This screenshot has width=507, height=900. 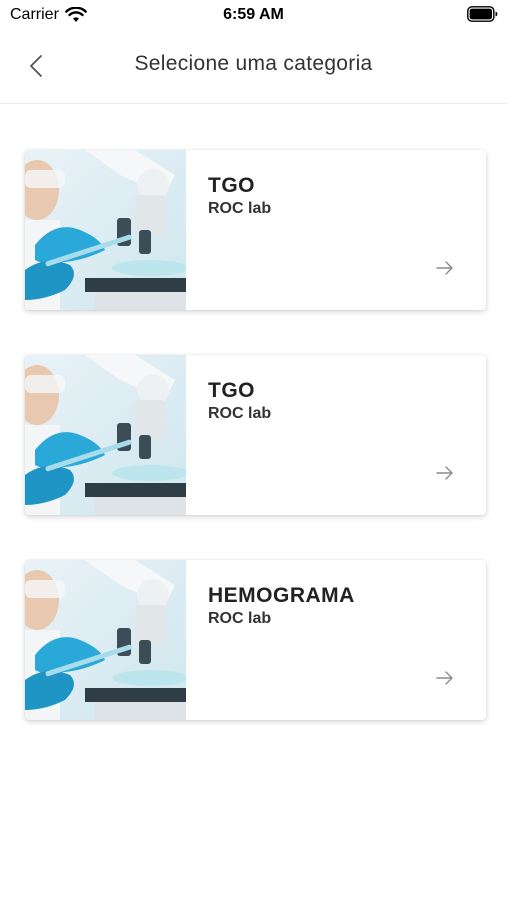 I want to click on card-title: HEMOGRAMA, so click(x=281, y=595).